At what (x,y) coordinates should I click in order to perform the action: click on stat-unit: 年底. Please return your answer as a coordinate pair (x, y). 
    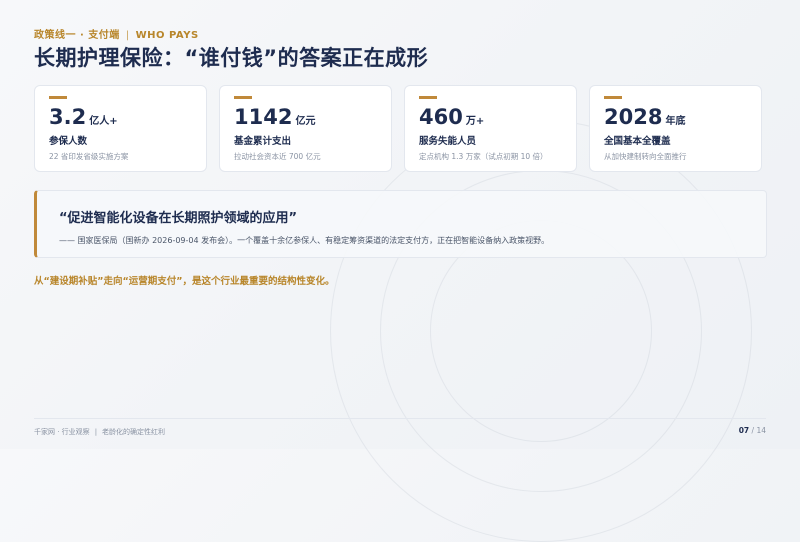
    Looking at the image, I should click on (675, 121).